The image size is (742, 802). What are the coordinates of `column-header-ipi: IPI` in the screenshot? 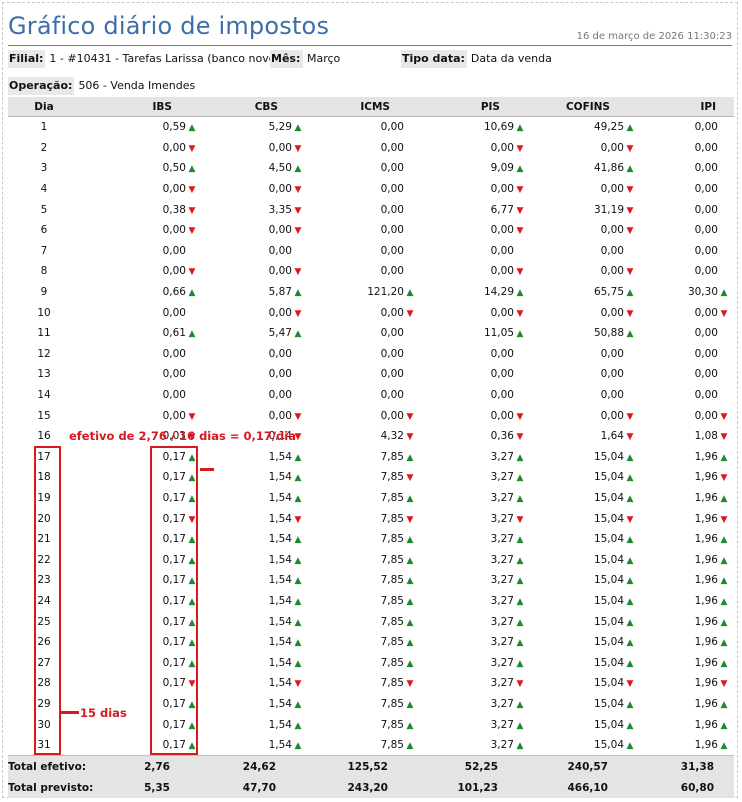 It's located at (687, 107).